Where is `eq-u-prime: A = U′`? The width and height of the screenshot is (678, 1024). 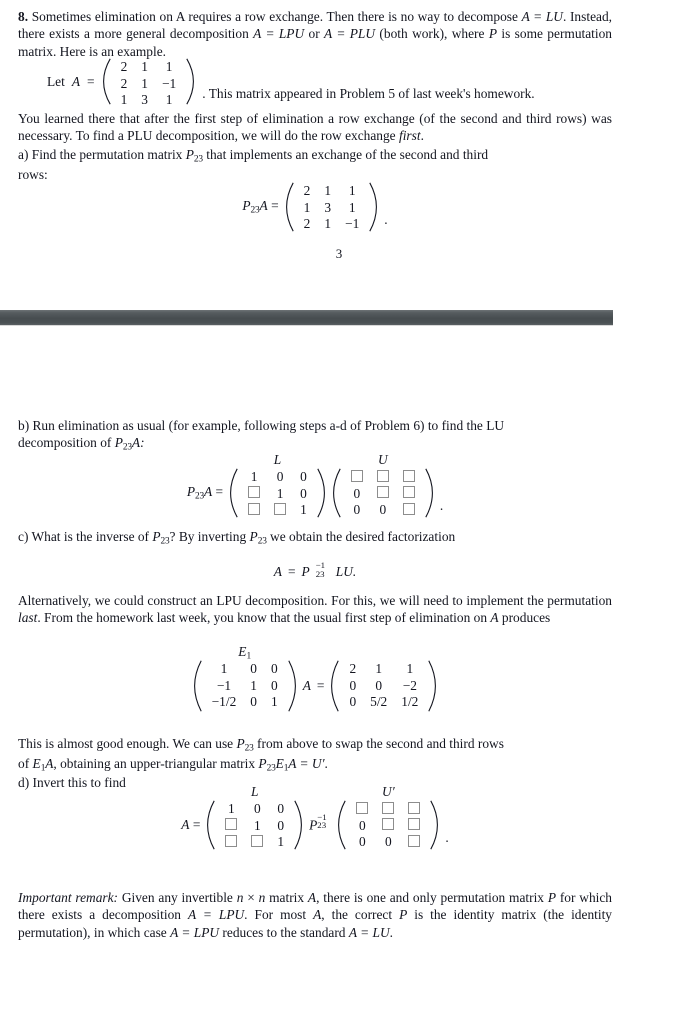 eq-u-prime: A = U′ is located at coordinates (306, 763).